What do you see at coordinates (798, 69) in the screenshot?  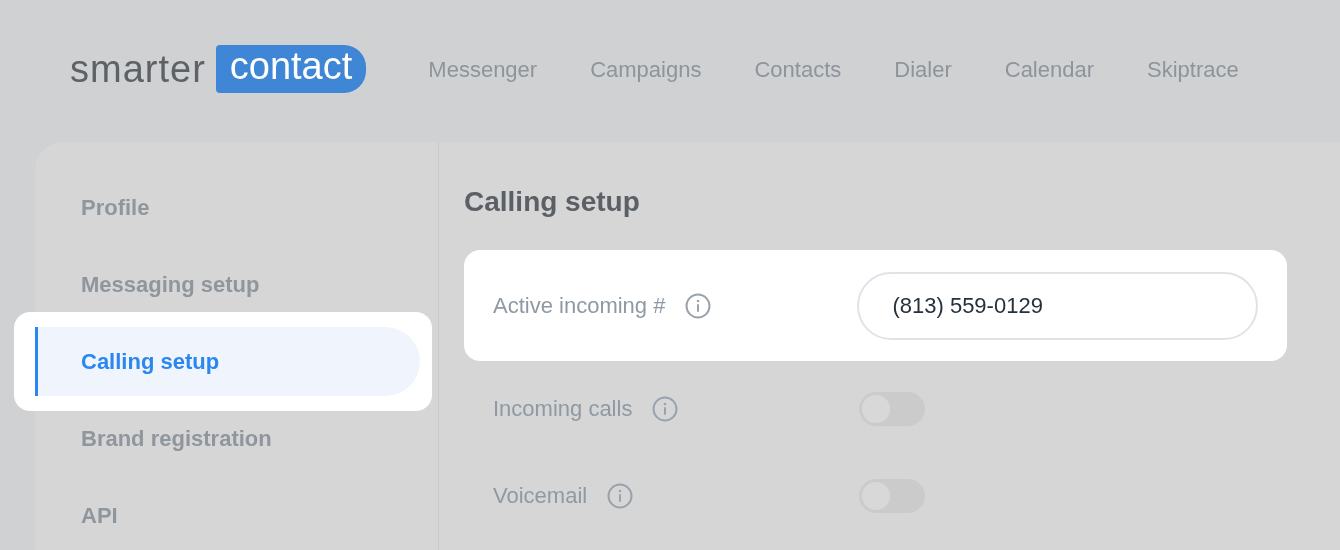 I see `nav-link: Contacts` at bounding box center [798, 69].